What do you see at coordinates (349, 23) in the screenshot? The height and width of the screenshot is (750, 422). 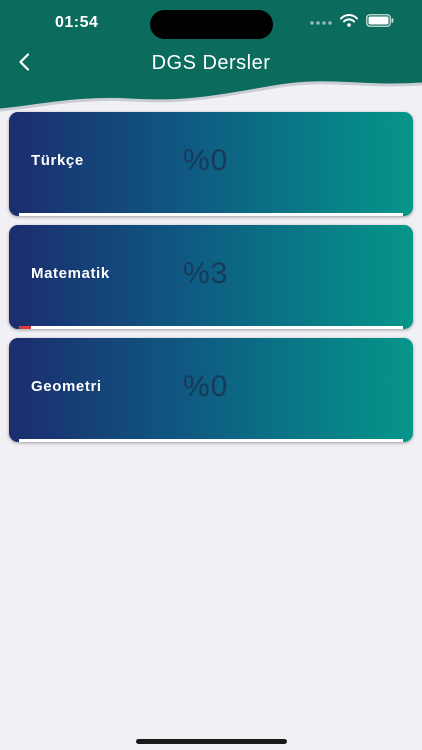 I see `wifi-icon` at bounding box center [349, 23].